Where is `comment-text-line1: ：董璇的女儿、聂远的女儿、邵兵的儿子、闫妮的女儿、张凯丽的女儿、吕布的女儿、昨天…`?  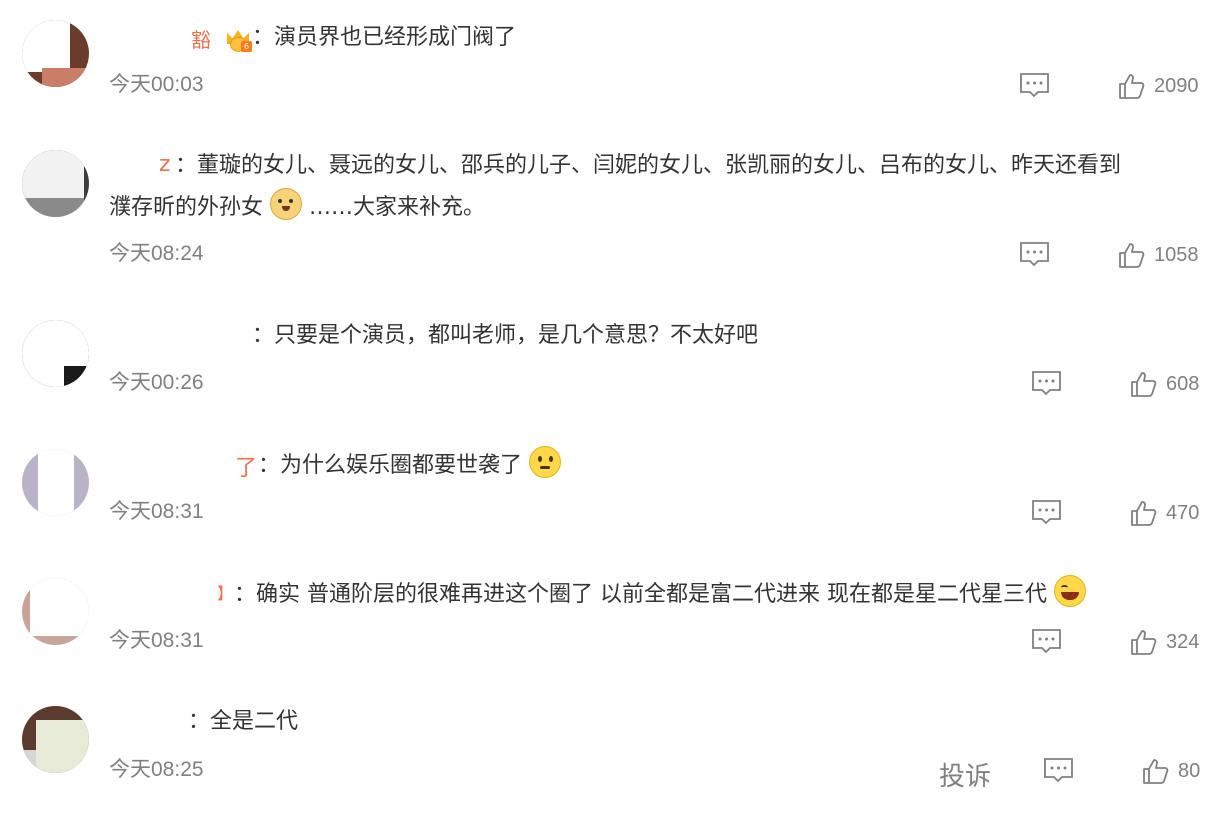
comment-text-line1: ：董璇的女儿、聂远的女儿、邵兵的儿子、闫妮的女儿、张凯丽的女儿、吕布的女儿、昨天… is located at coordinates (648, 165).